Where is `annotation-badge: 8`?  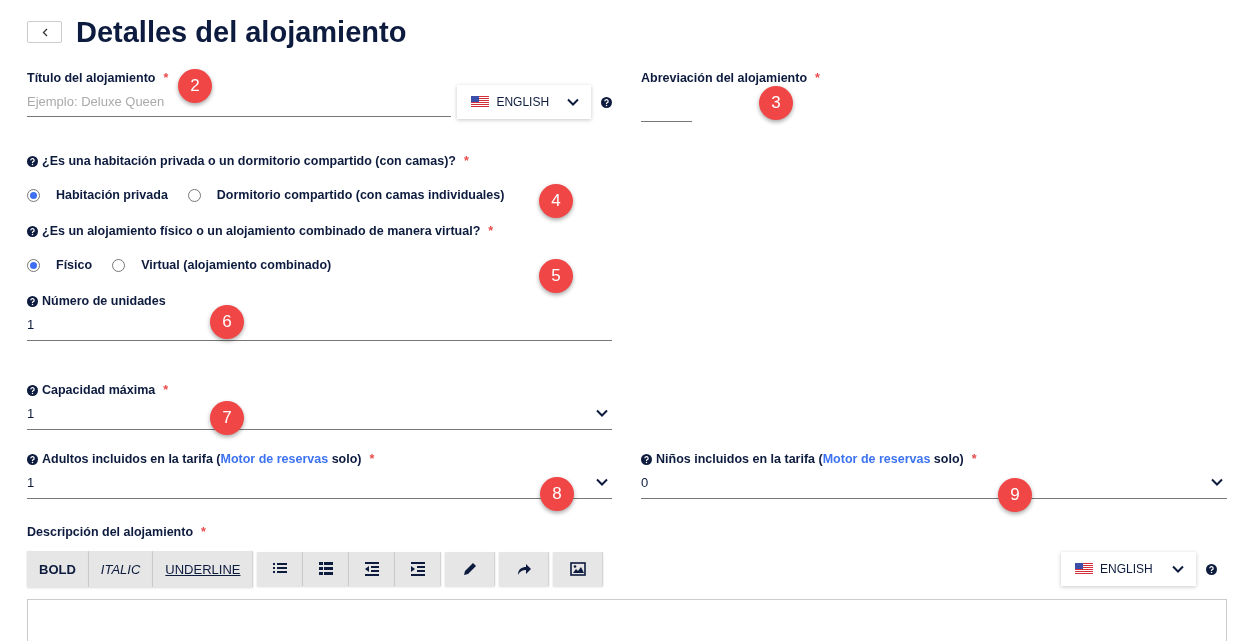 annotation-badge: 8 is located at coordinates (557, 494).